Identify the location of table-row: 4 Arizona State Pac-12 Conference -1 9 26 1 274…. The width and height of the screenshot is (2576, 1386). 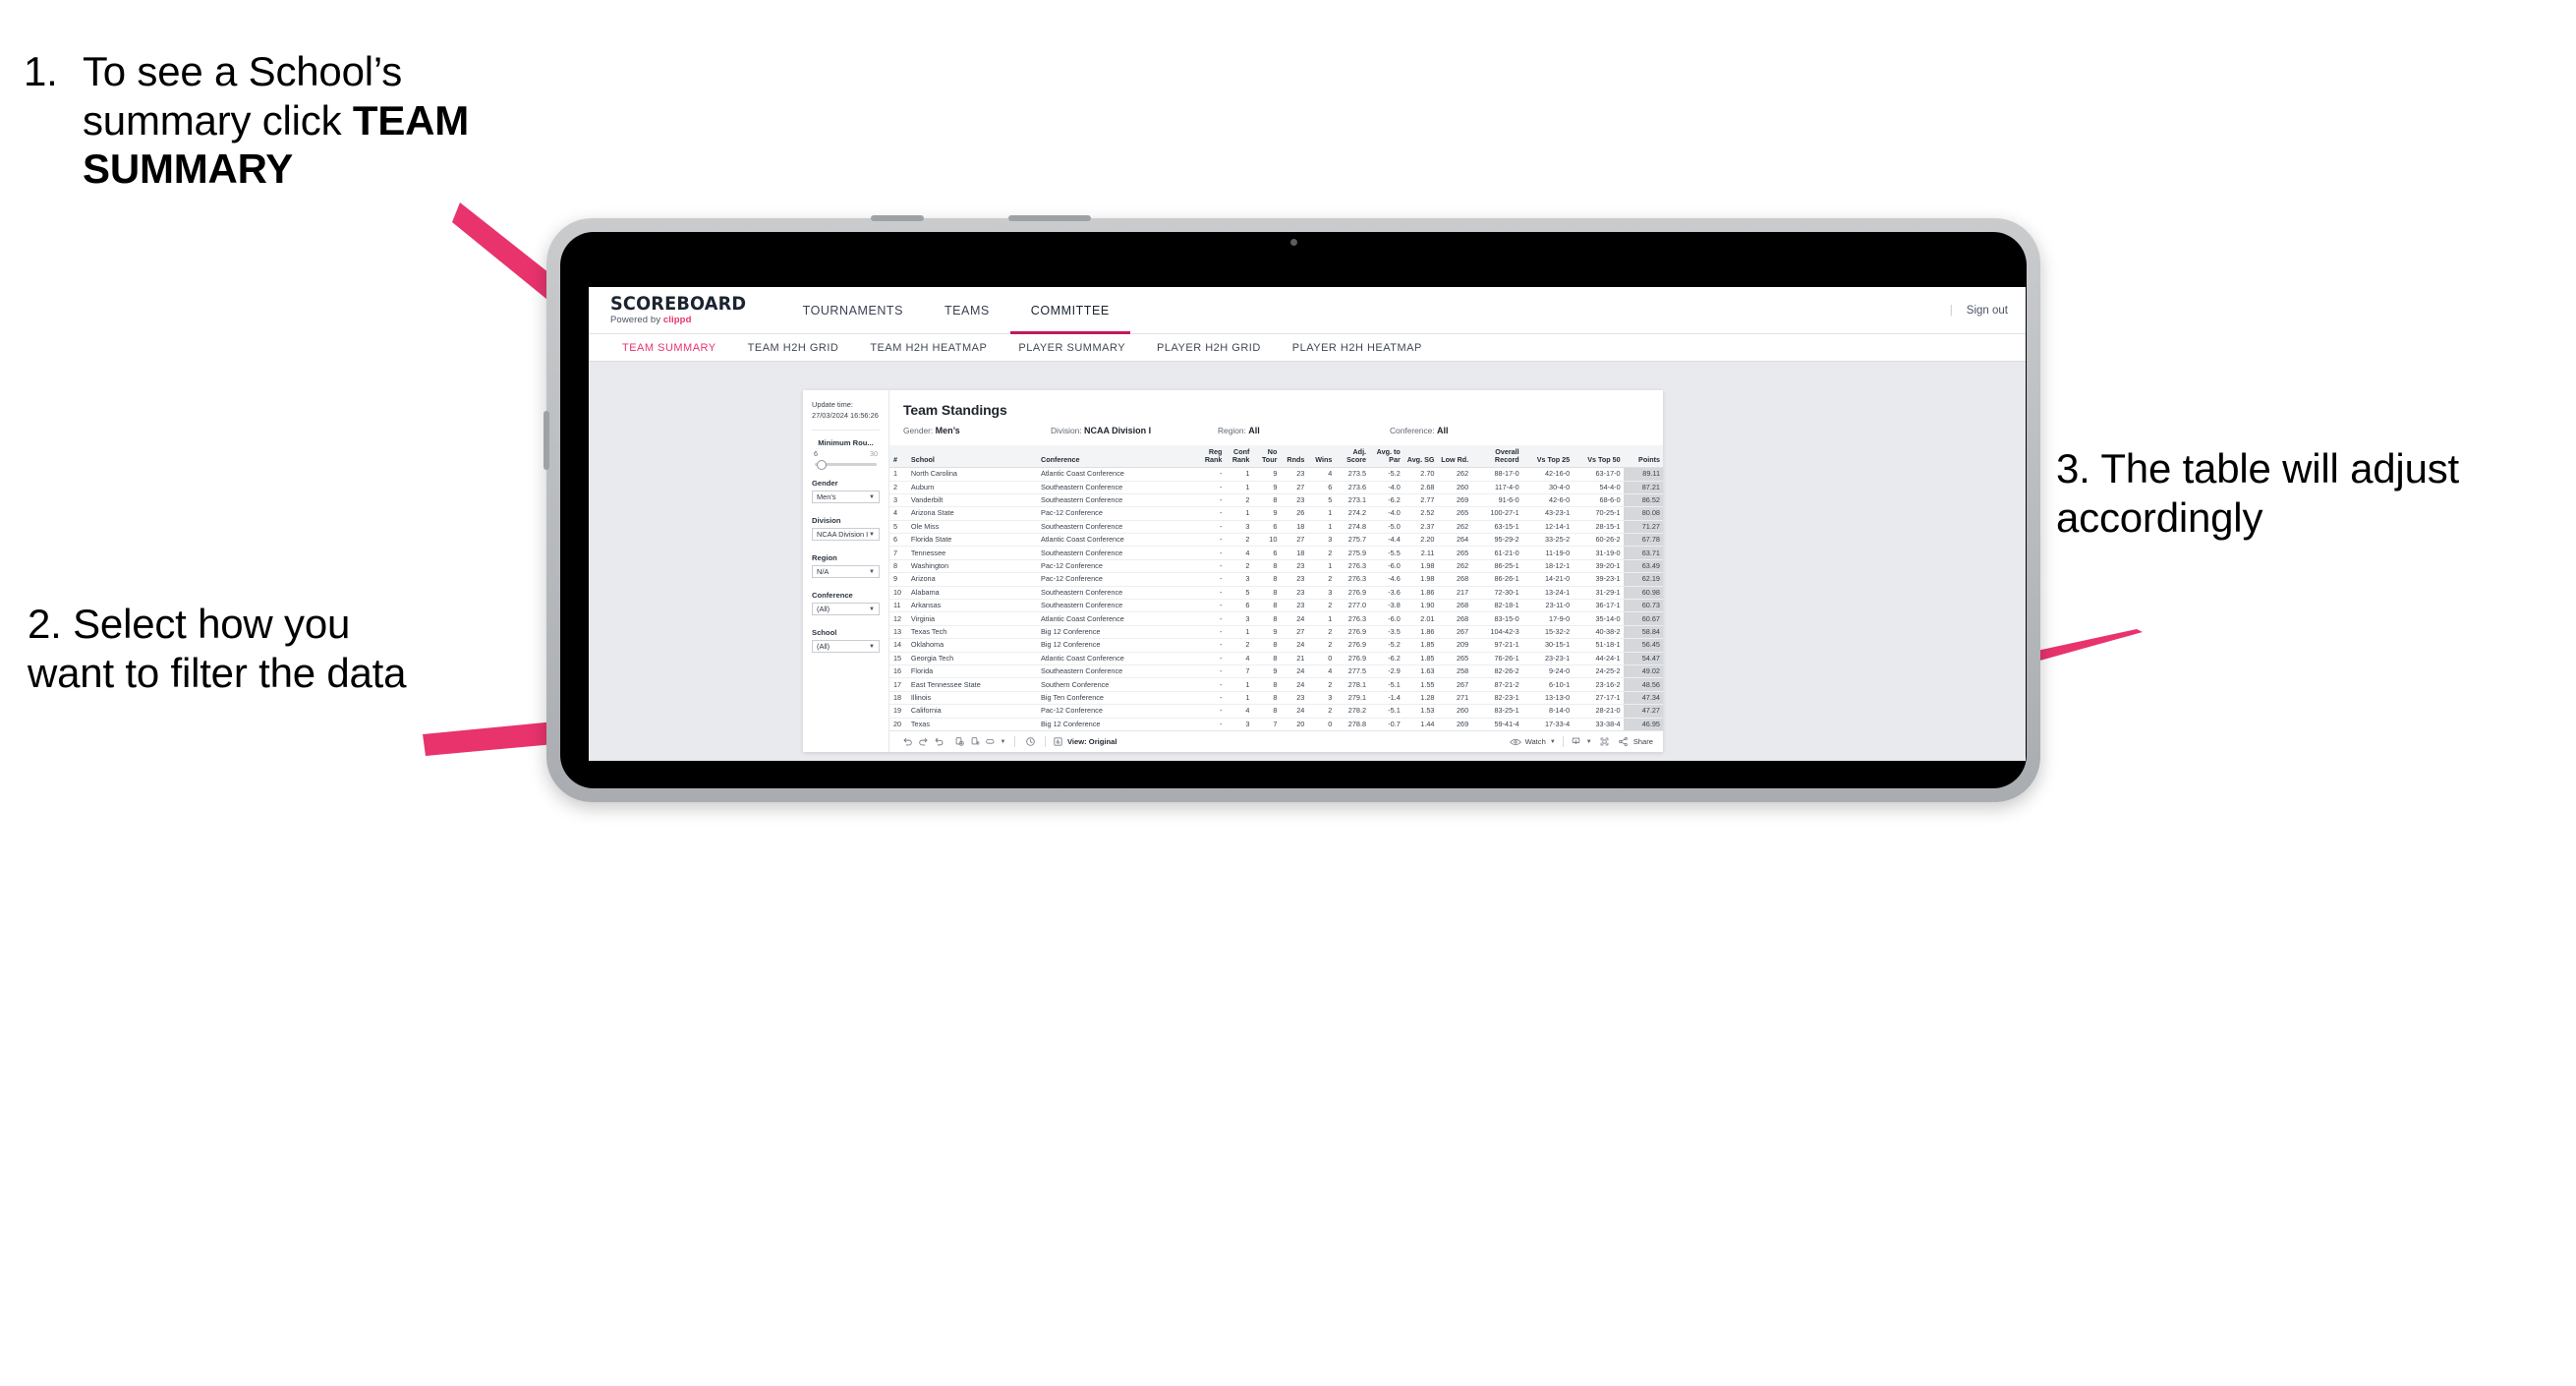
(1276, 513).